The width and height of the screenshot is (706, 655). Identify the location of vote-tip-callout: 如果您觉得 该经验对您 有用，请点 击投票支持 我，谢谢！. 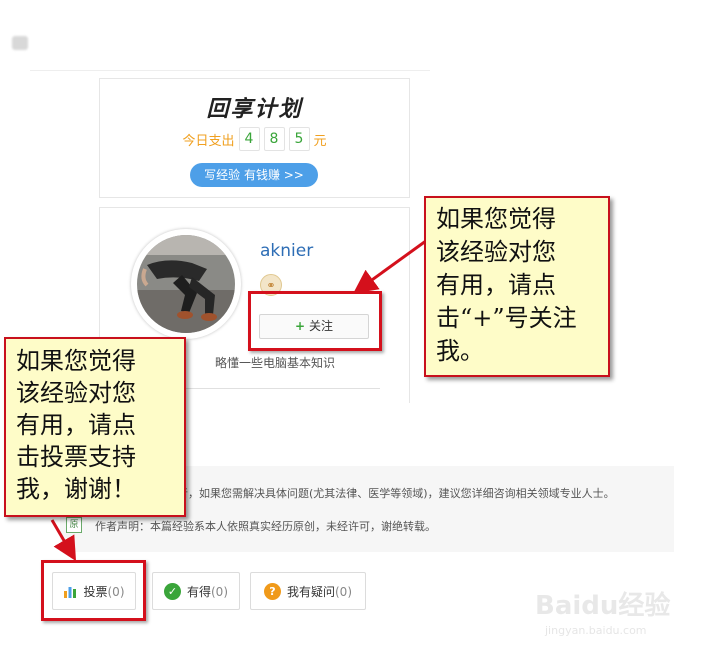
(95, 427).